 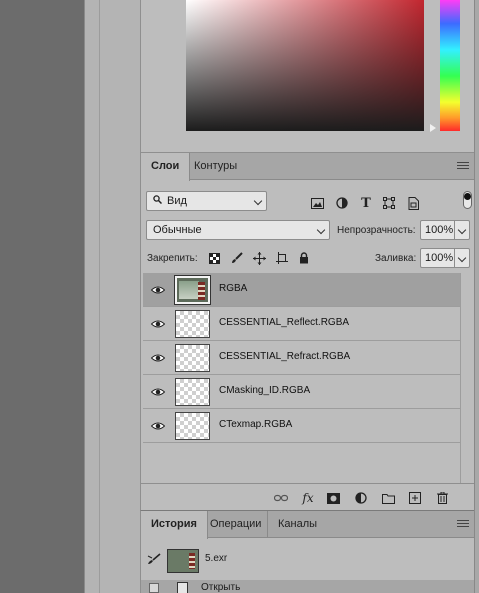 What do you see at coordinates (233, 288) in the screenshot?
I see `layer-name: RGBA` at bounding box center [233, 288].